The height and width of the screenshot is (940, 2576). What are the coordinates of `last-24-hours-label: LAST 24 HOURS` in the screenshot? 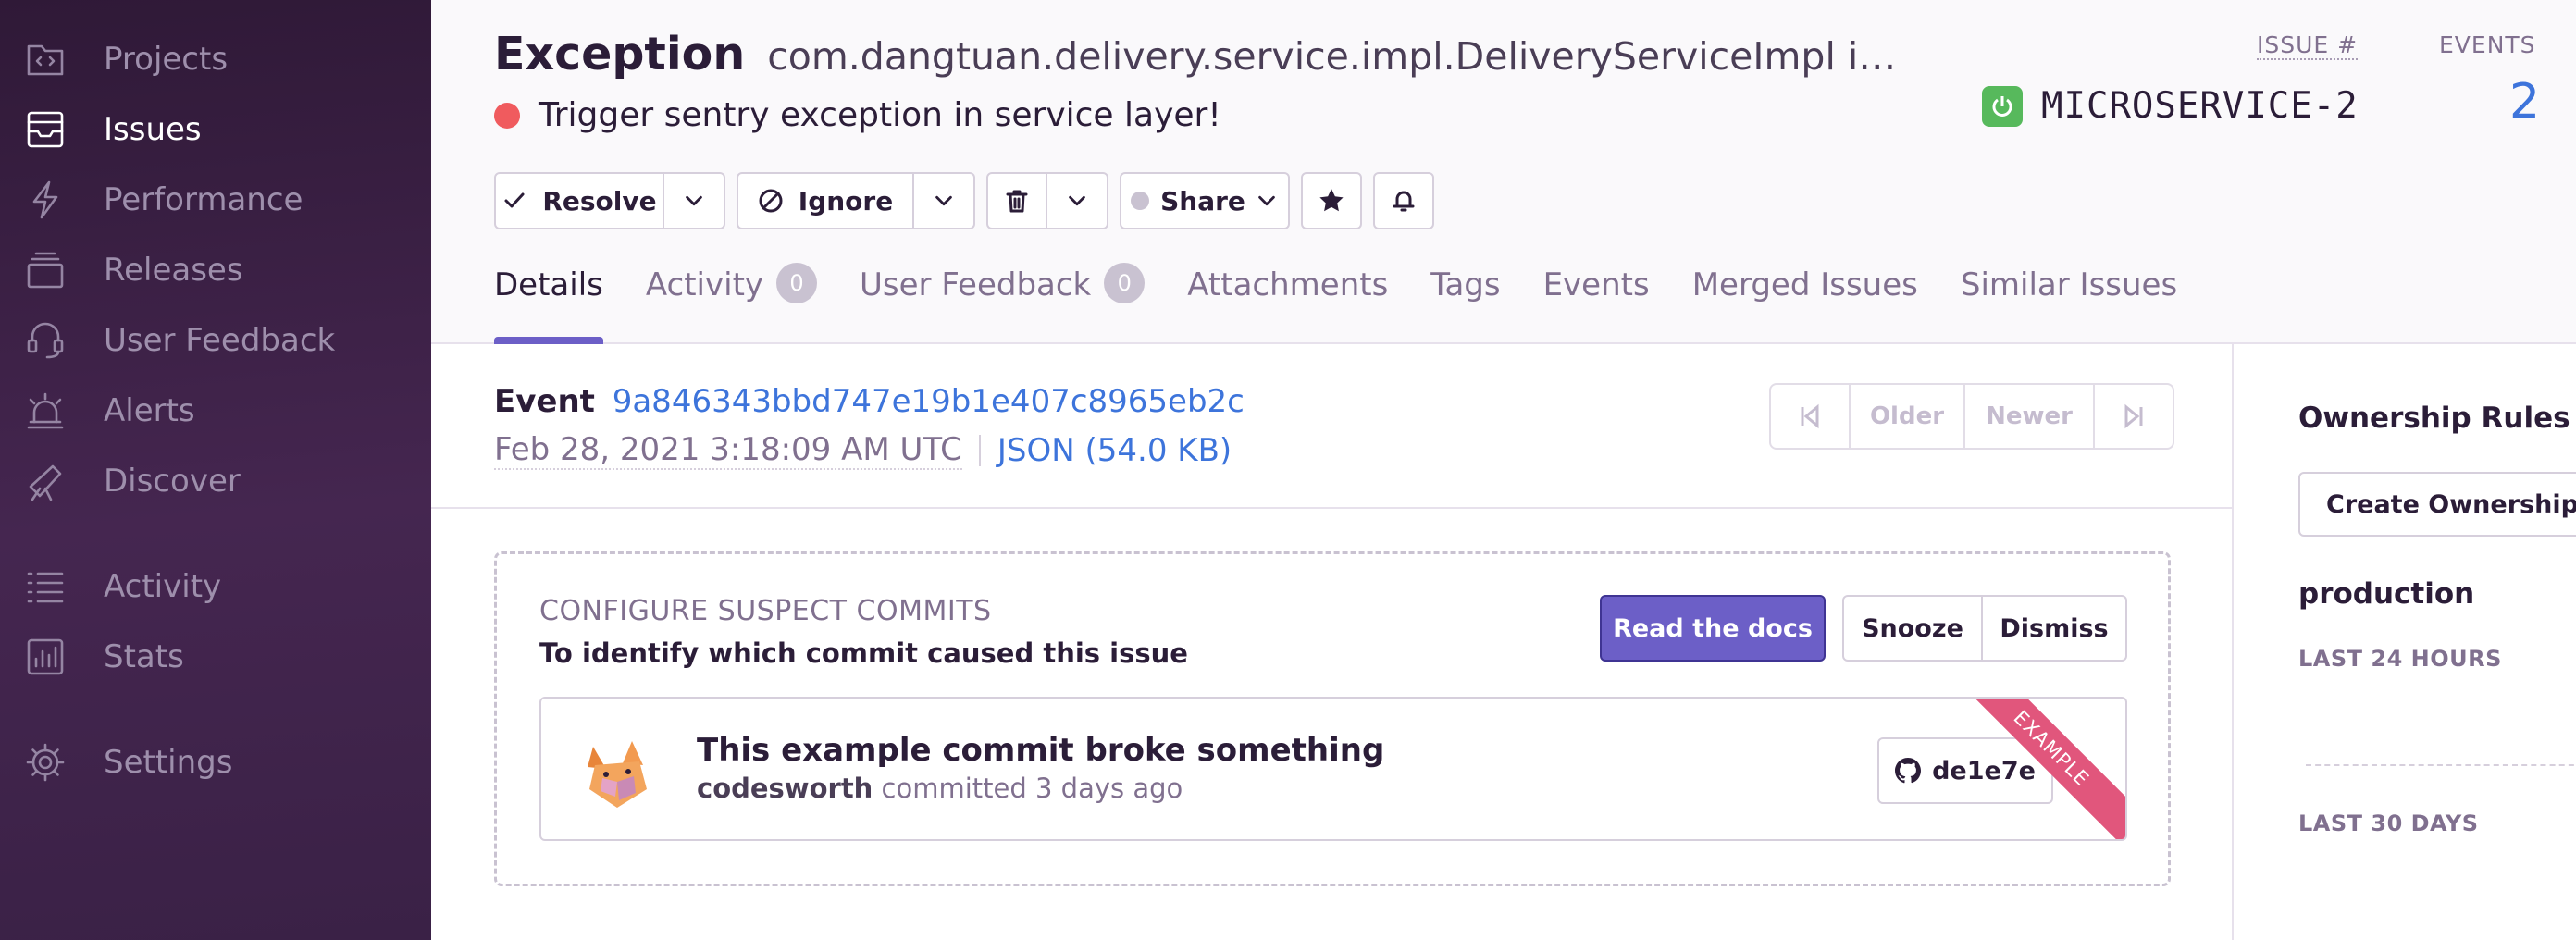 It's located at (2400, 659).